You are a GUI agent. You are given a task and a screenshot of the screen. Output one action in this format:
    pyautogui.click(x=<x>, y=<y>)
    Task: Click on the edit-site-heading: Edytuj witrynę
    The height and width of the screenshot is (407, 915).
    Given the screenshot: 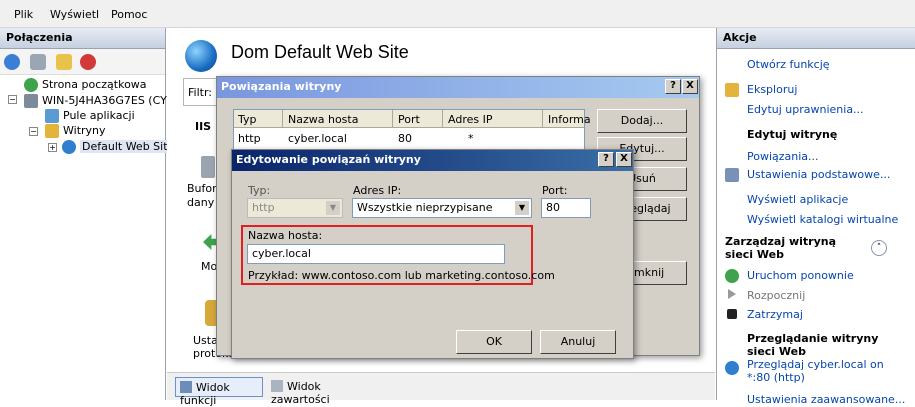 What is the action you would take?
    pyautogui.click(x=792, y=134)
    